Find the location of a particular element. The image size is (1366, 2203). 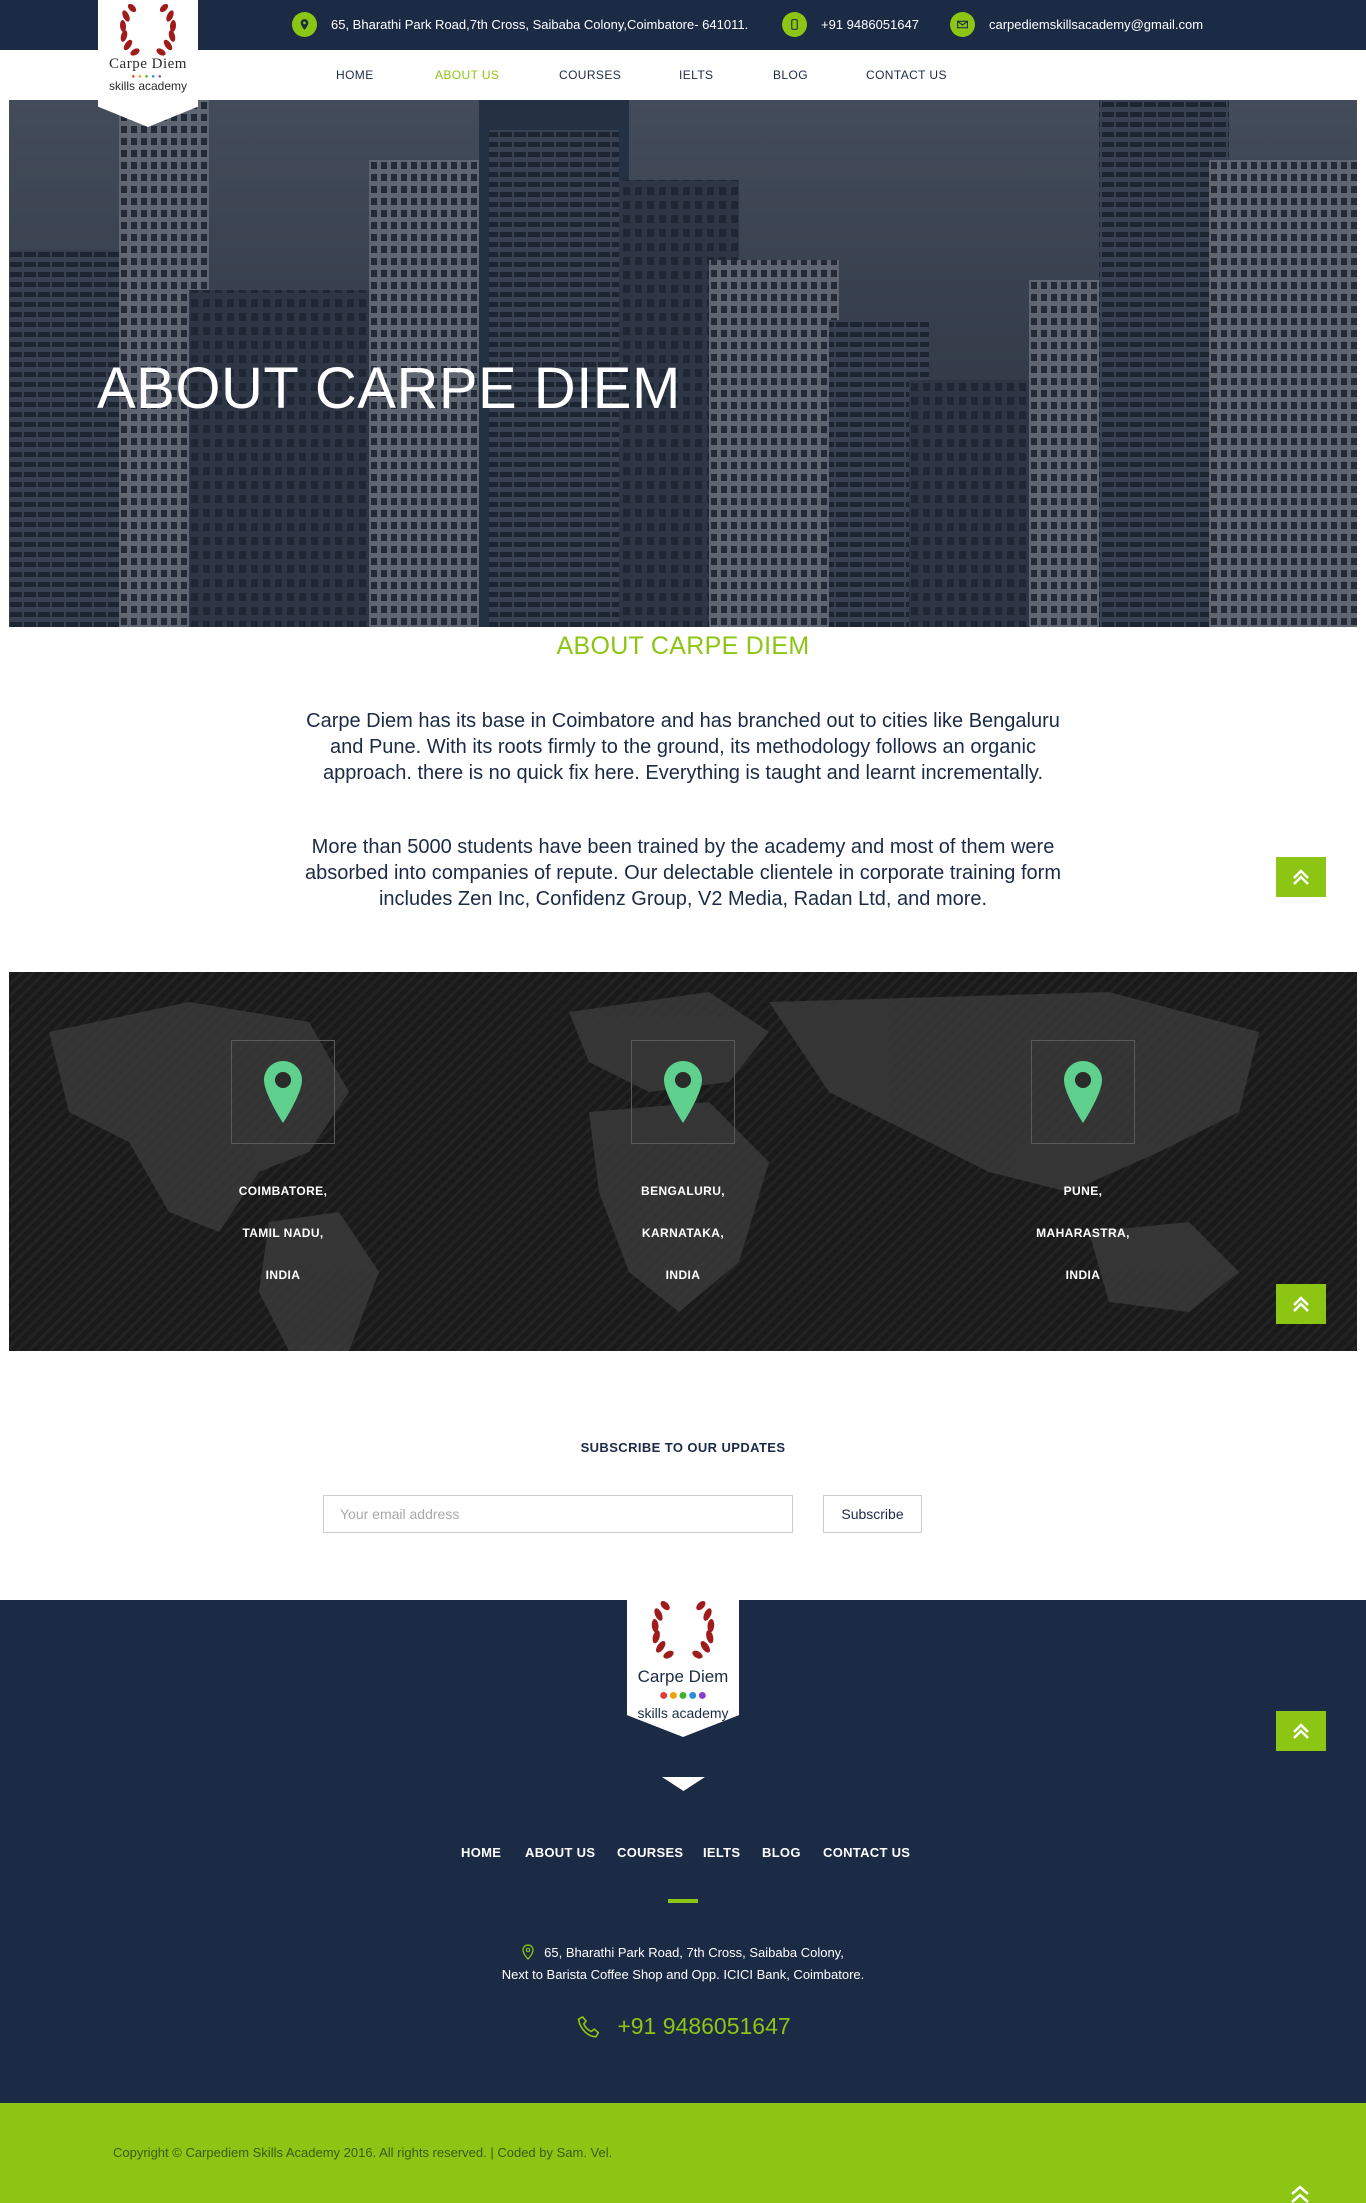

site-logo: Carpe Diem ●●●●● skills academy is located at coordinates (148, 63).